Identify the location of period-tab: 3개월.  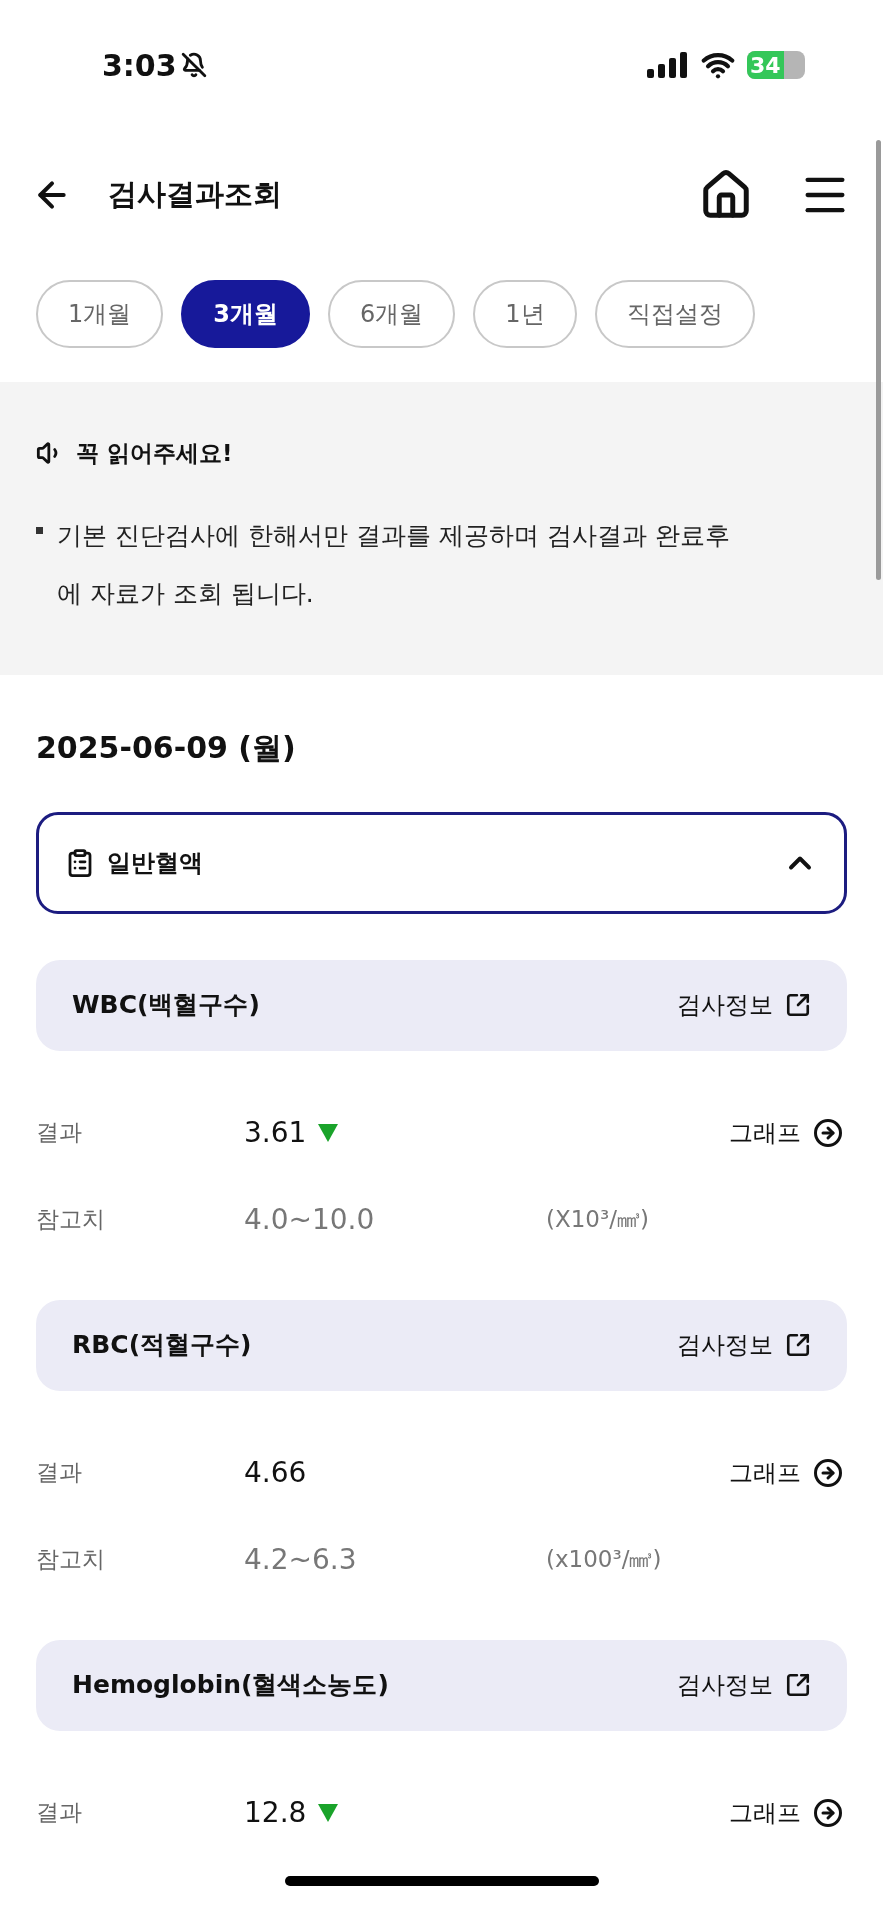
(245, 314).